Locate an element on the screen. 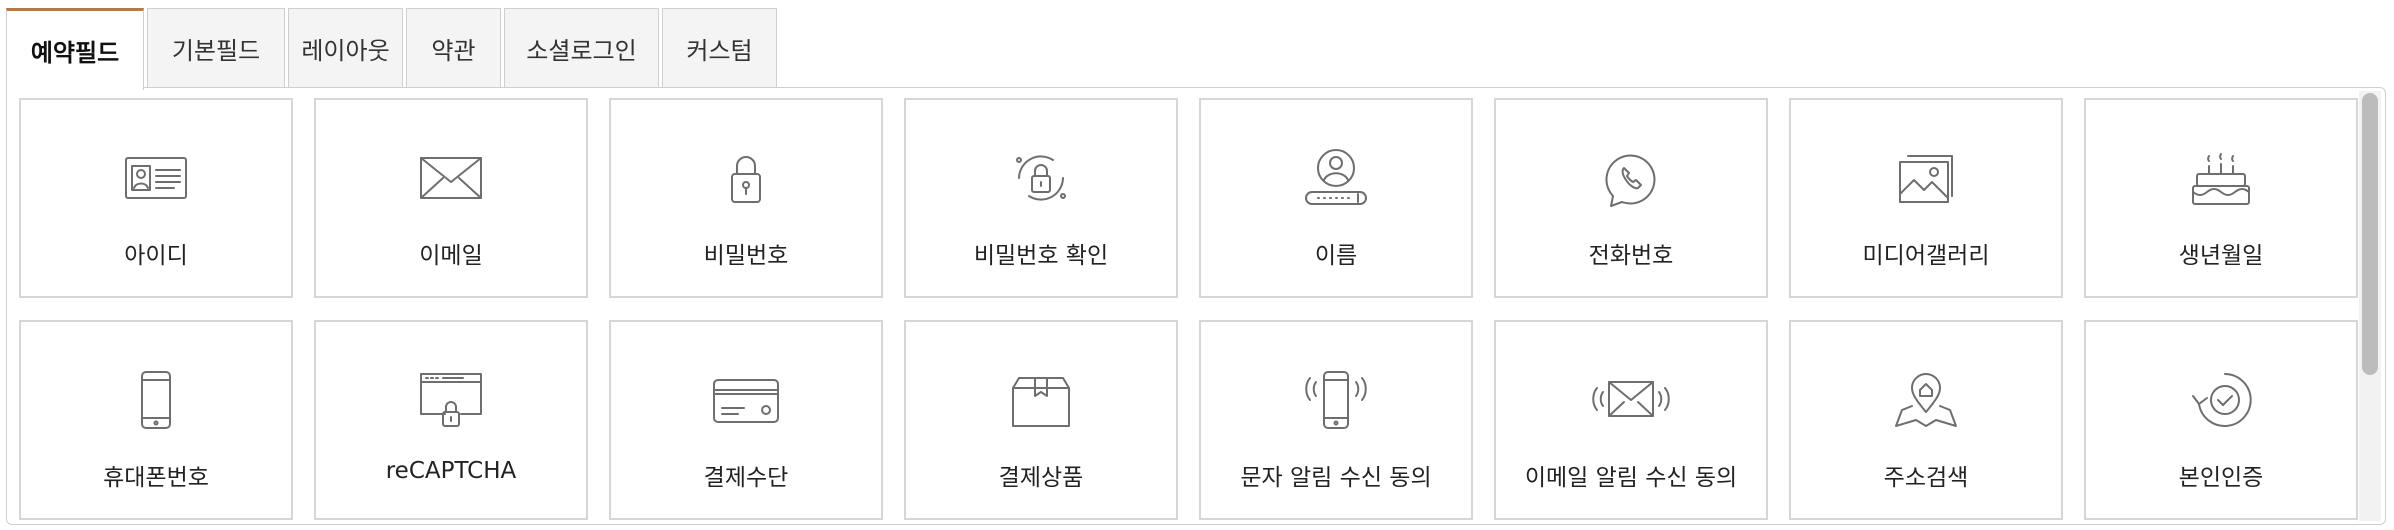  field-card-password: 비밀번호 is located at coordinates (746, 198).